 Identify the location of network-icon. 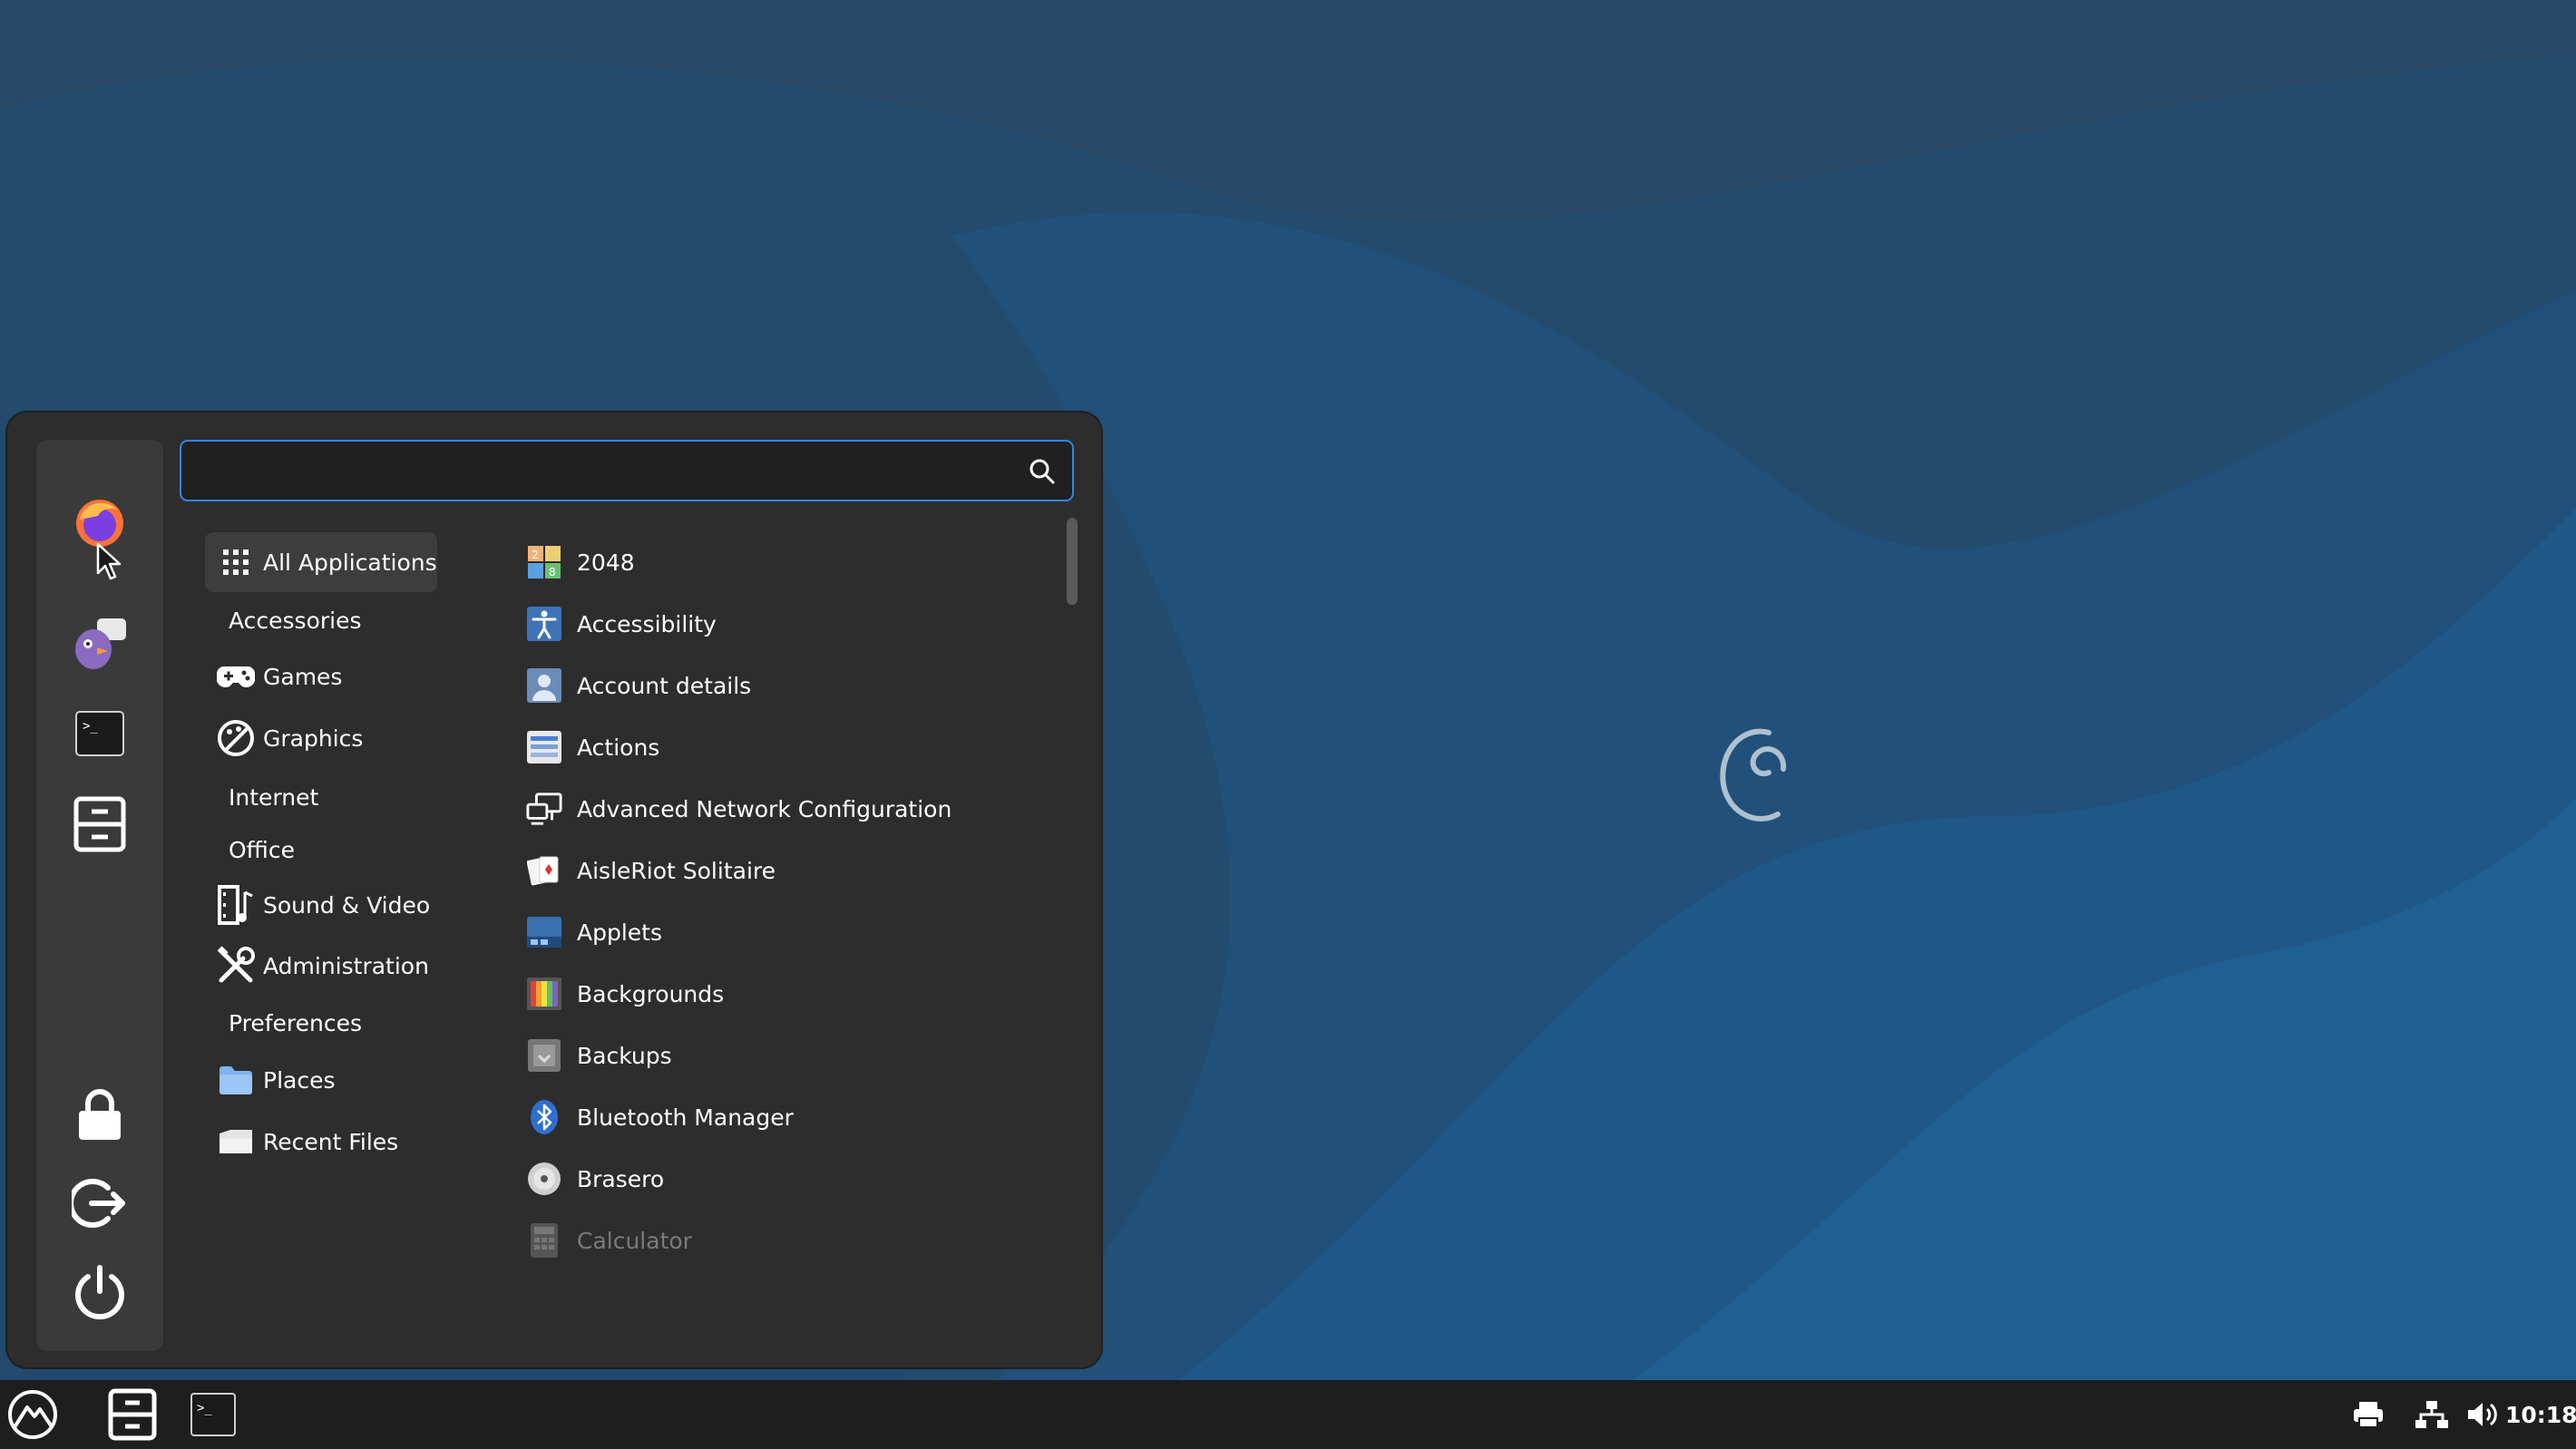
(2431, 1415).